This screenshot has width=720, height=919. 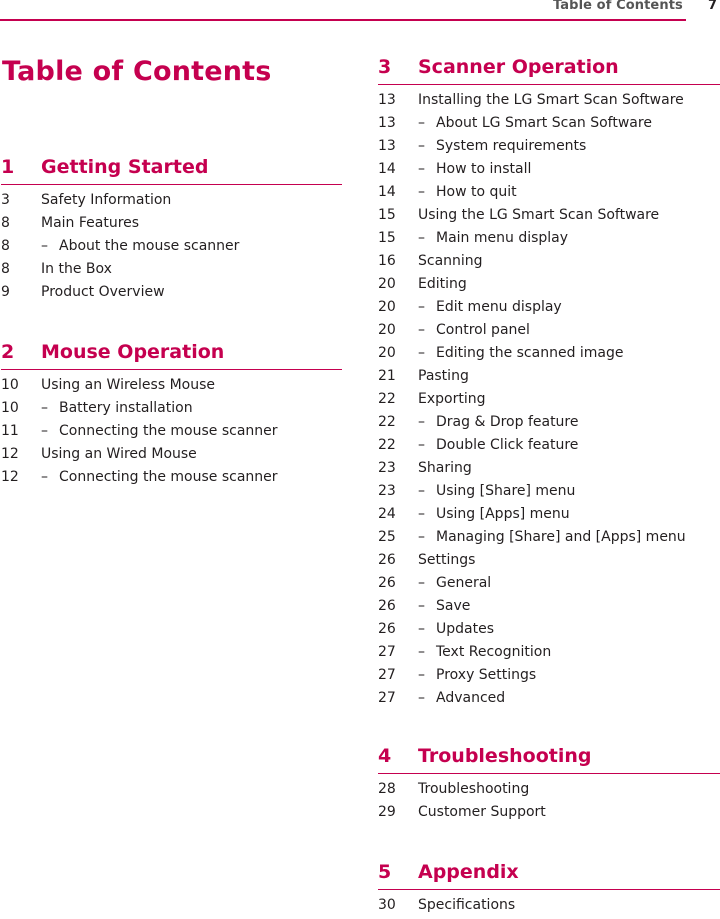 I want to click on entry-label: In the Box, so click(x=76, y=269).